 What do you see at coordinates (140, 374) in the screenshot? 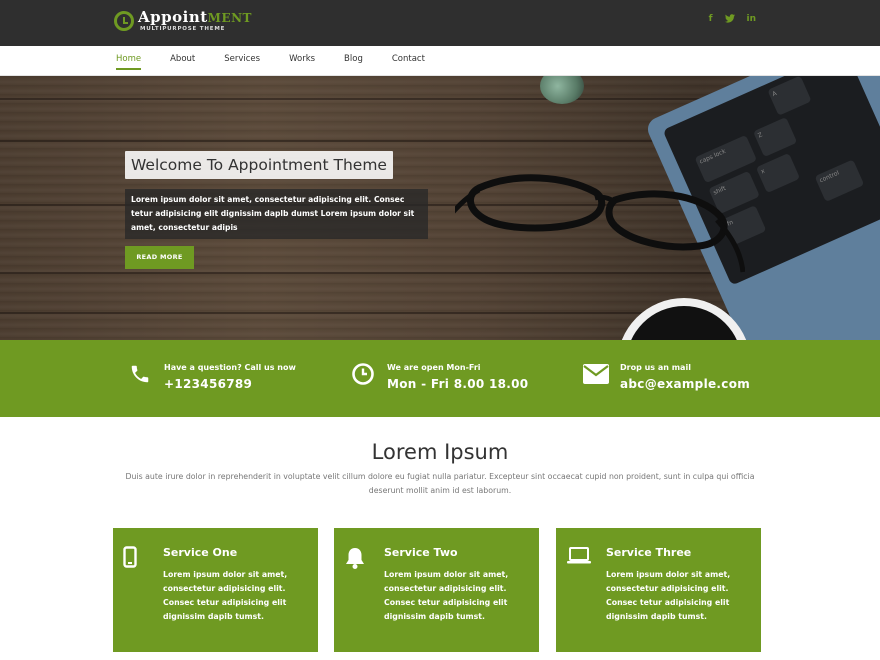
I see `phone-icon` at bounding box center [140, 374].